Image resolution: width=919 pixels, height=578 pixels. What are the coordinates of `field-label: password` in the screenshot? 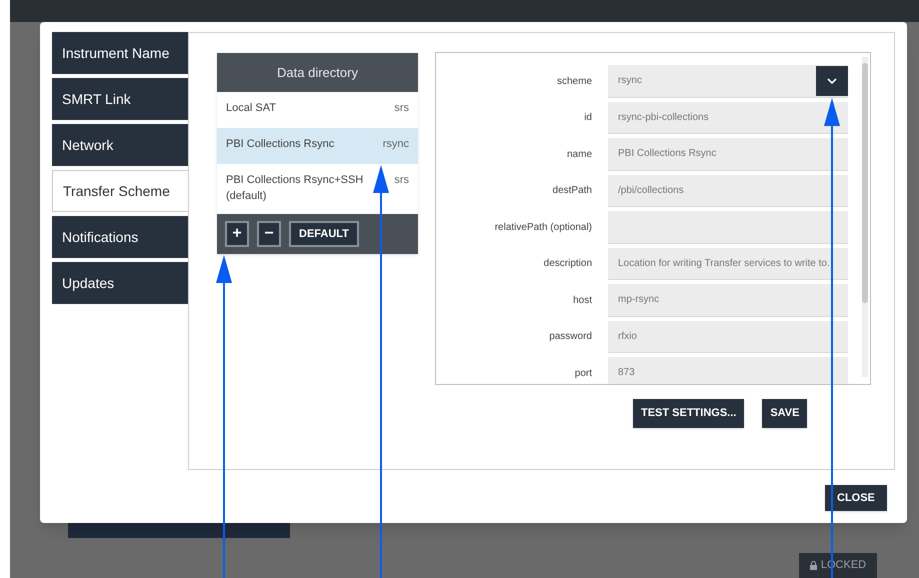 It's located at (570, 337).